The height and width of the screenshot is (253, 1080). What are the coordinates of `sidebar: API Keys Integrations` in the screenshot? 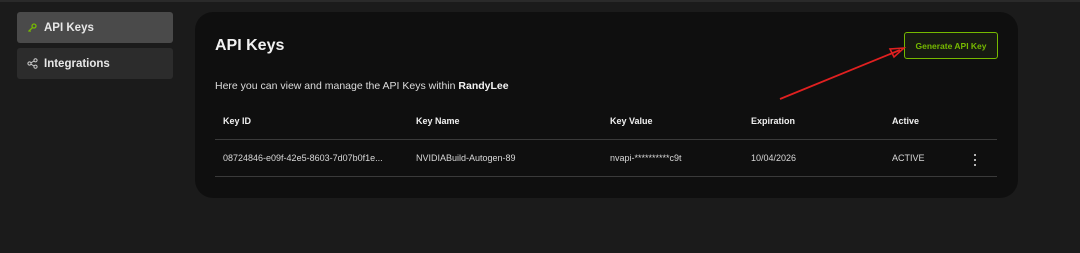 It's located at (95, 48).